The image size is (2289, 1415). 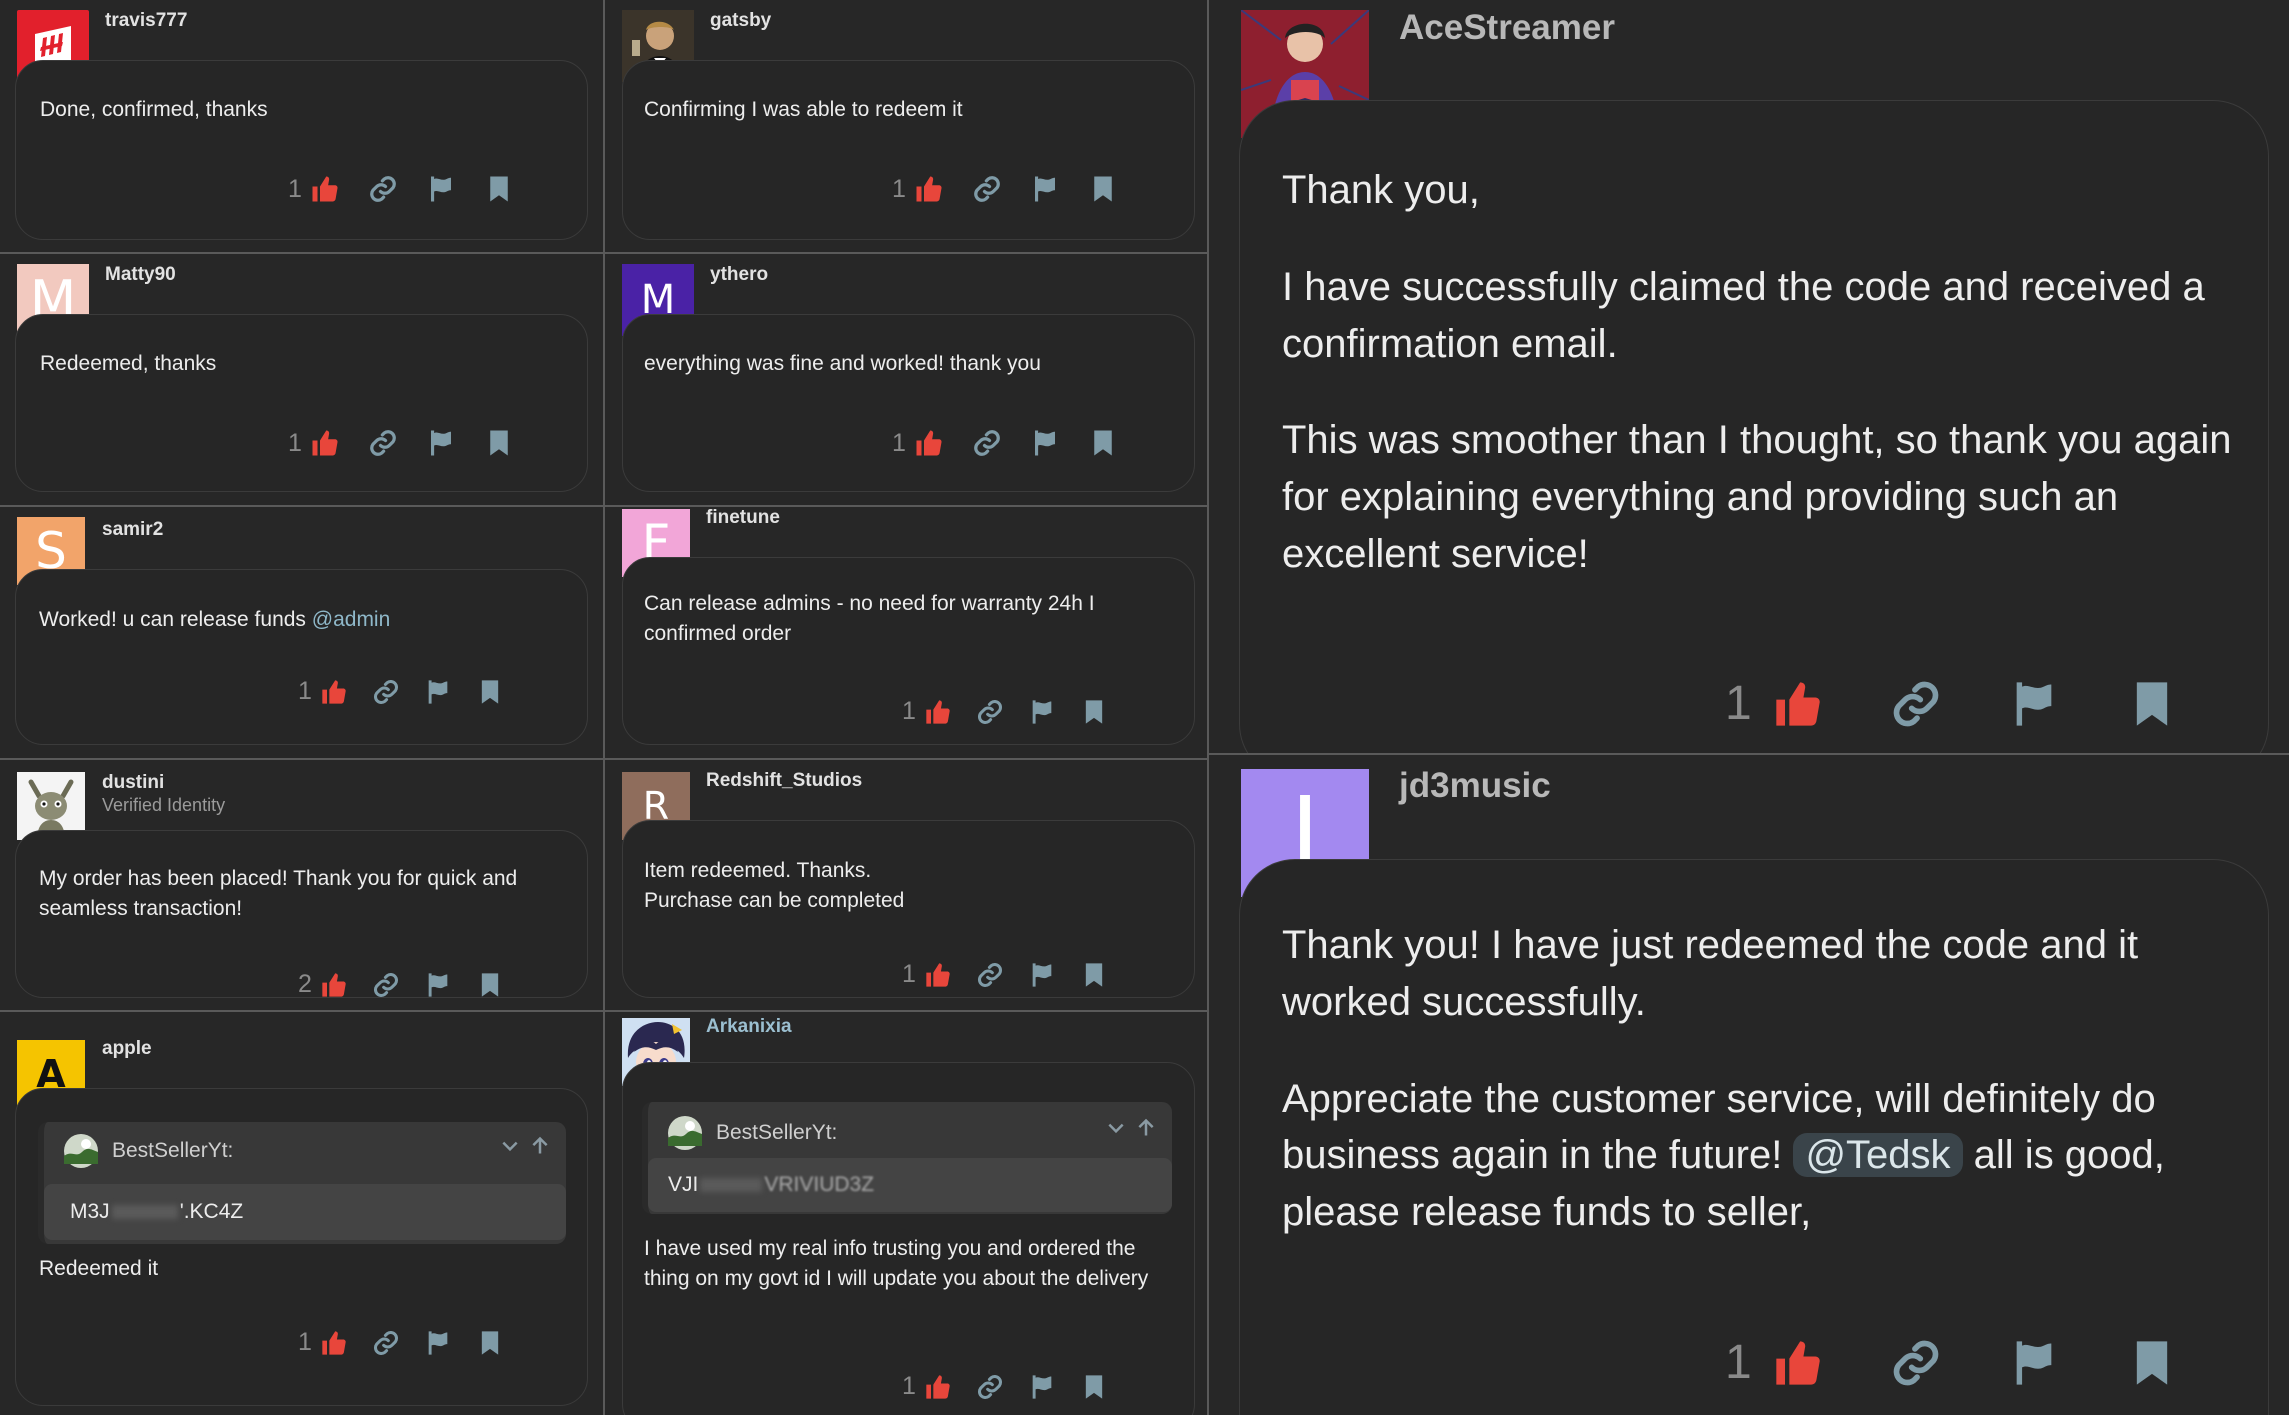 What do you see at coordinates (351, 619) in the screenshot?
I see `mention-link: @admin` at bounding box center [351, 619].